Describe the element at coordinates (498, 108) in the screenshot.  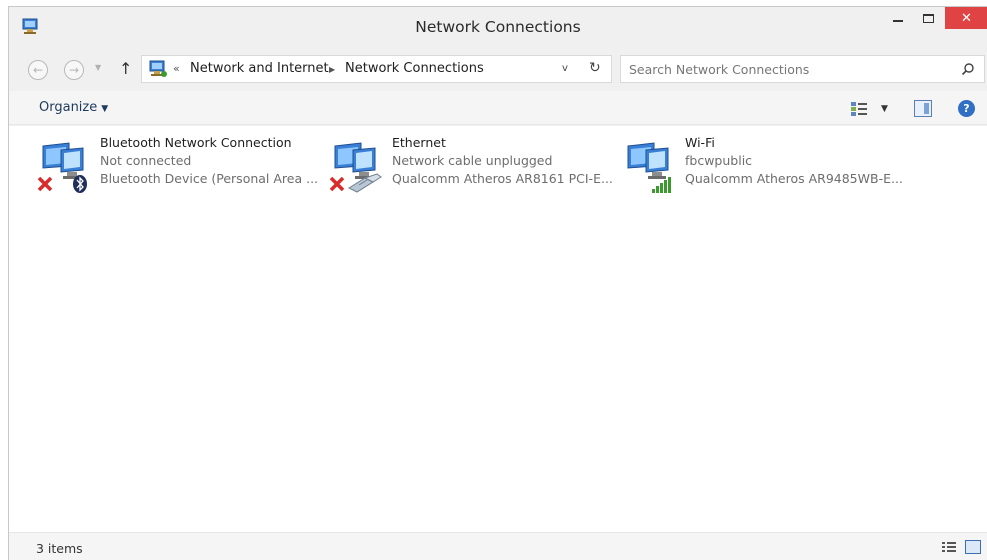
I see `command-bar: Organize ▼ ▼ ?` at that location.